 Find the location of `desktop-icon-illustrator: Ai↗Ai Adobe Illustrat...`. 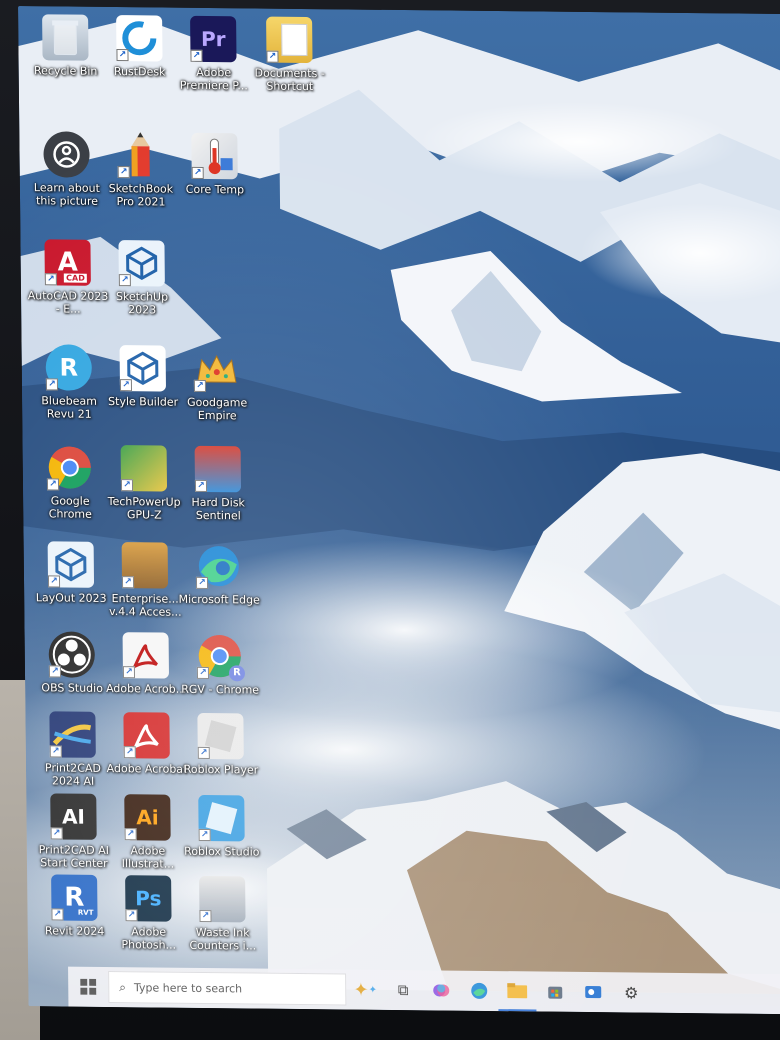

desktop-icon-illustrator: Ai↗Ai Adobe Illustrat... is located at coordinates (147, 832).